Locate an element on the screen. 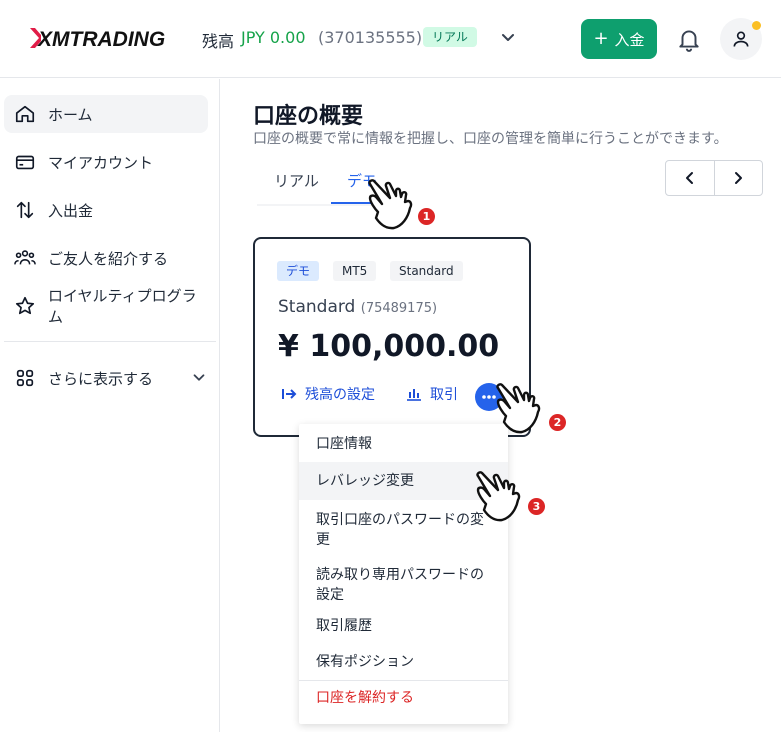 Image resolution: width=781 pixels, height=732 pixels. balance-value: JPY 0.00 is located at coordinates (273, 37).